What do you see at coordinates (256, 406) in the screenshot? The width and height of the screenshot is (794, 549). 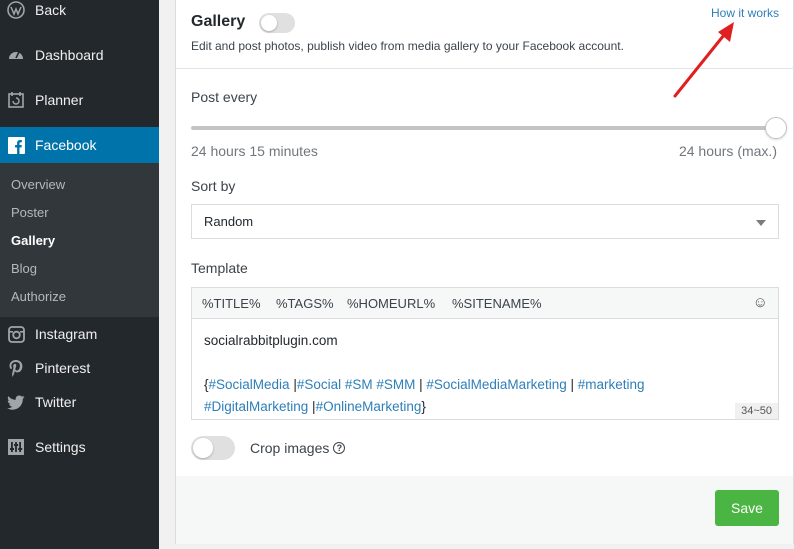 I see `hashtag: #DigitalMarketing` at bounding box center [256, 406].